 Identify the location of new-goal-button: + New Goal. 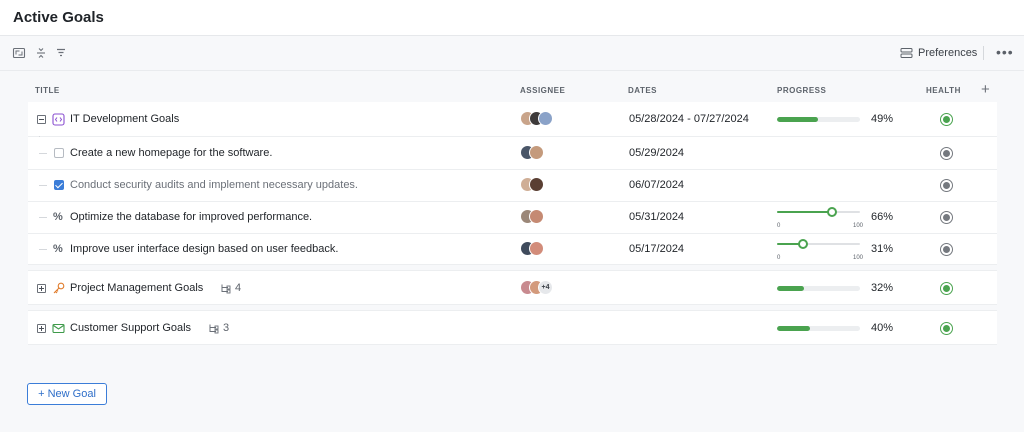
(67, 394).